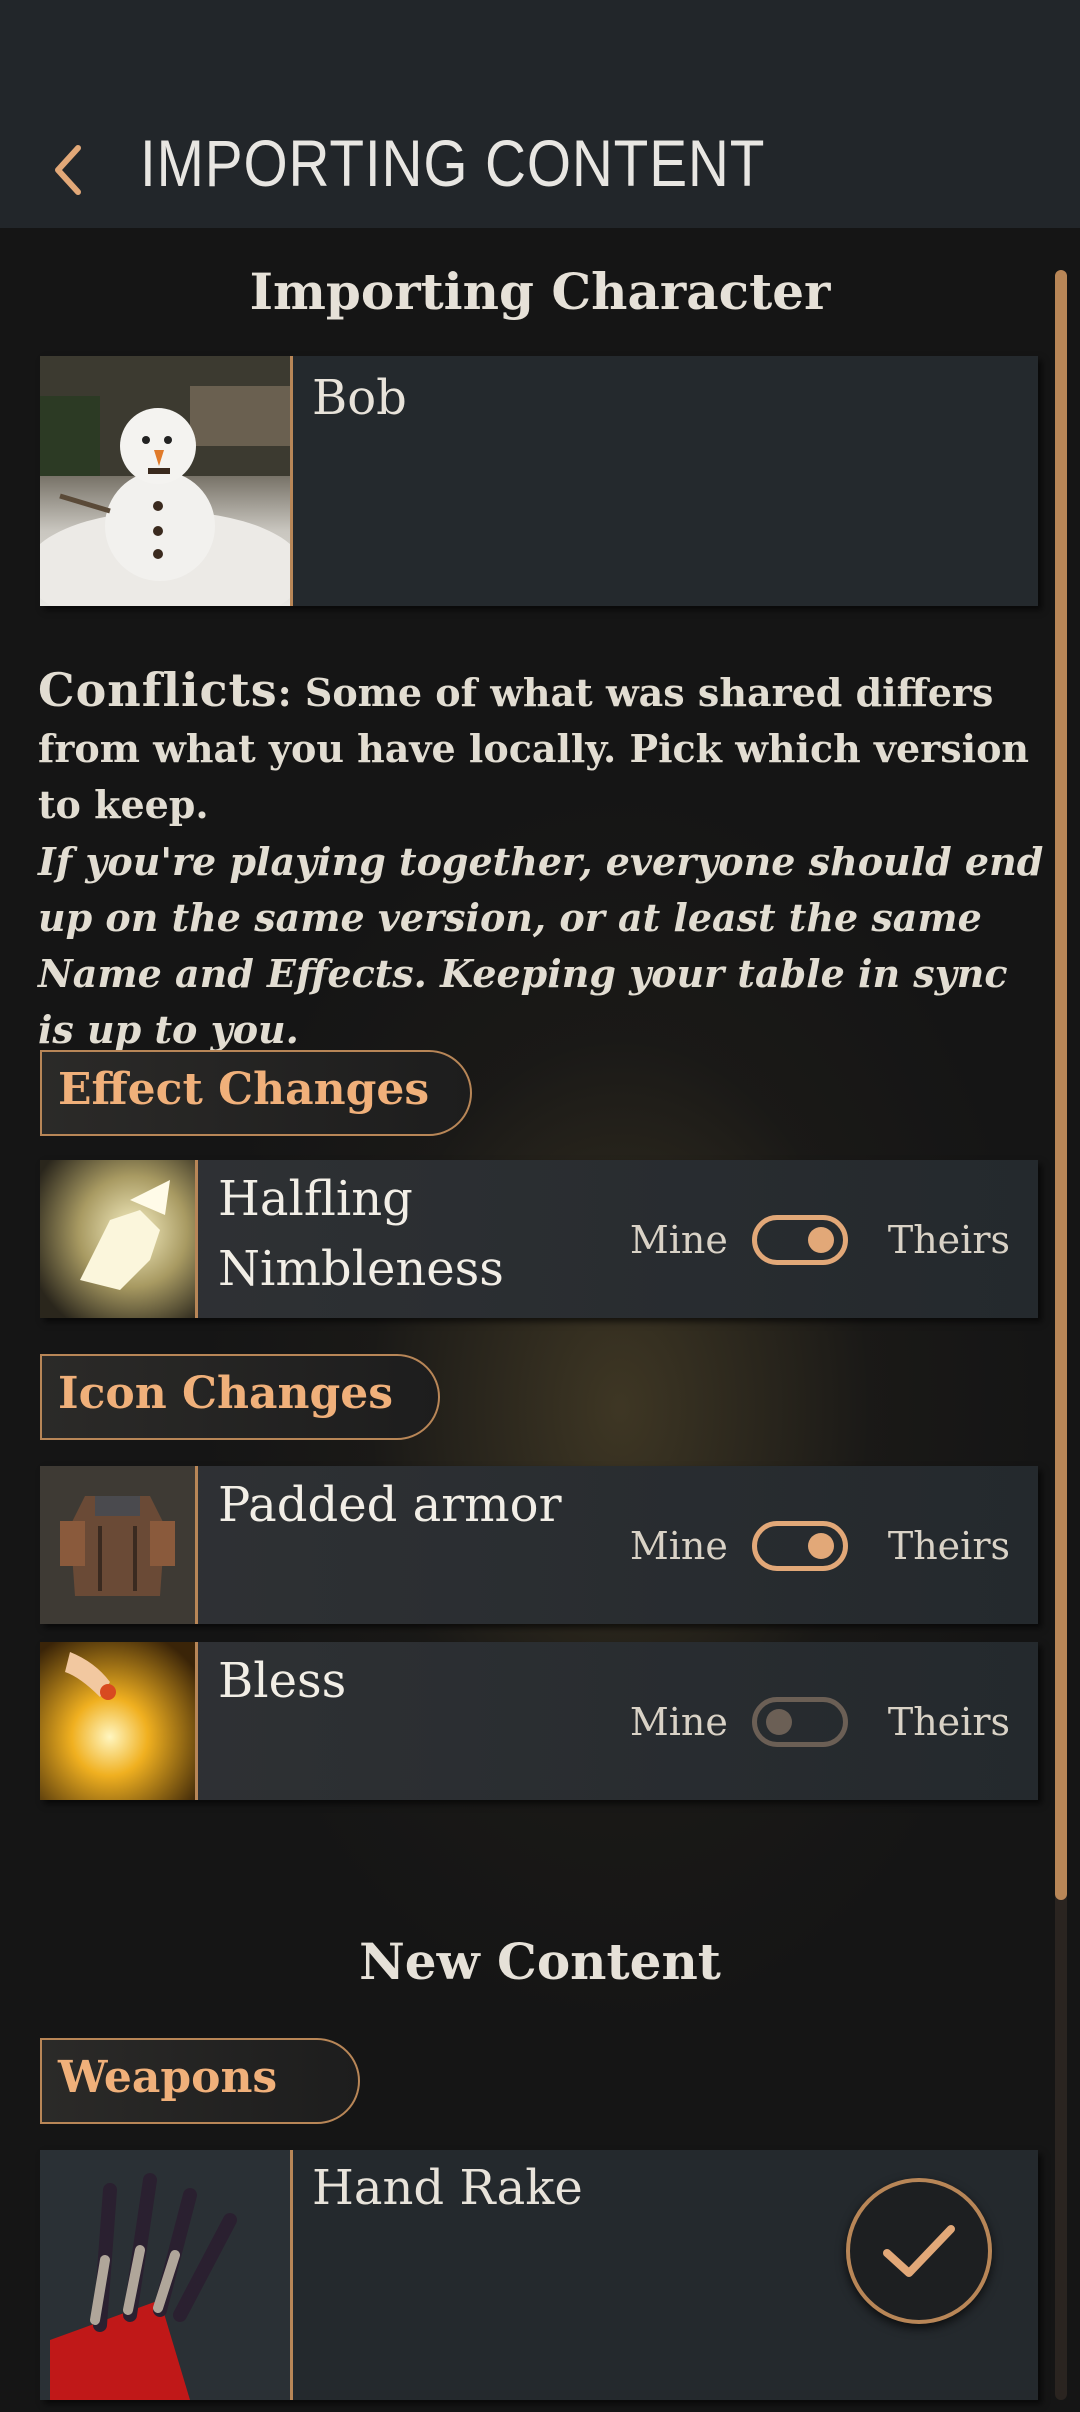 Image resolution: width=1080 pixels, height=2412 pixels. I want to click on conflict-item-name: Bless, so click(282, 1681).